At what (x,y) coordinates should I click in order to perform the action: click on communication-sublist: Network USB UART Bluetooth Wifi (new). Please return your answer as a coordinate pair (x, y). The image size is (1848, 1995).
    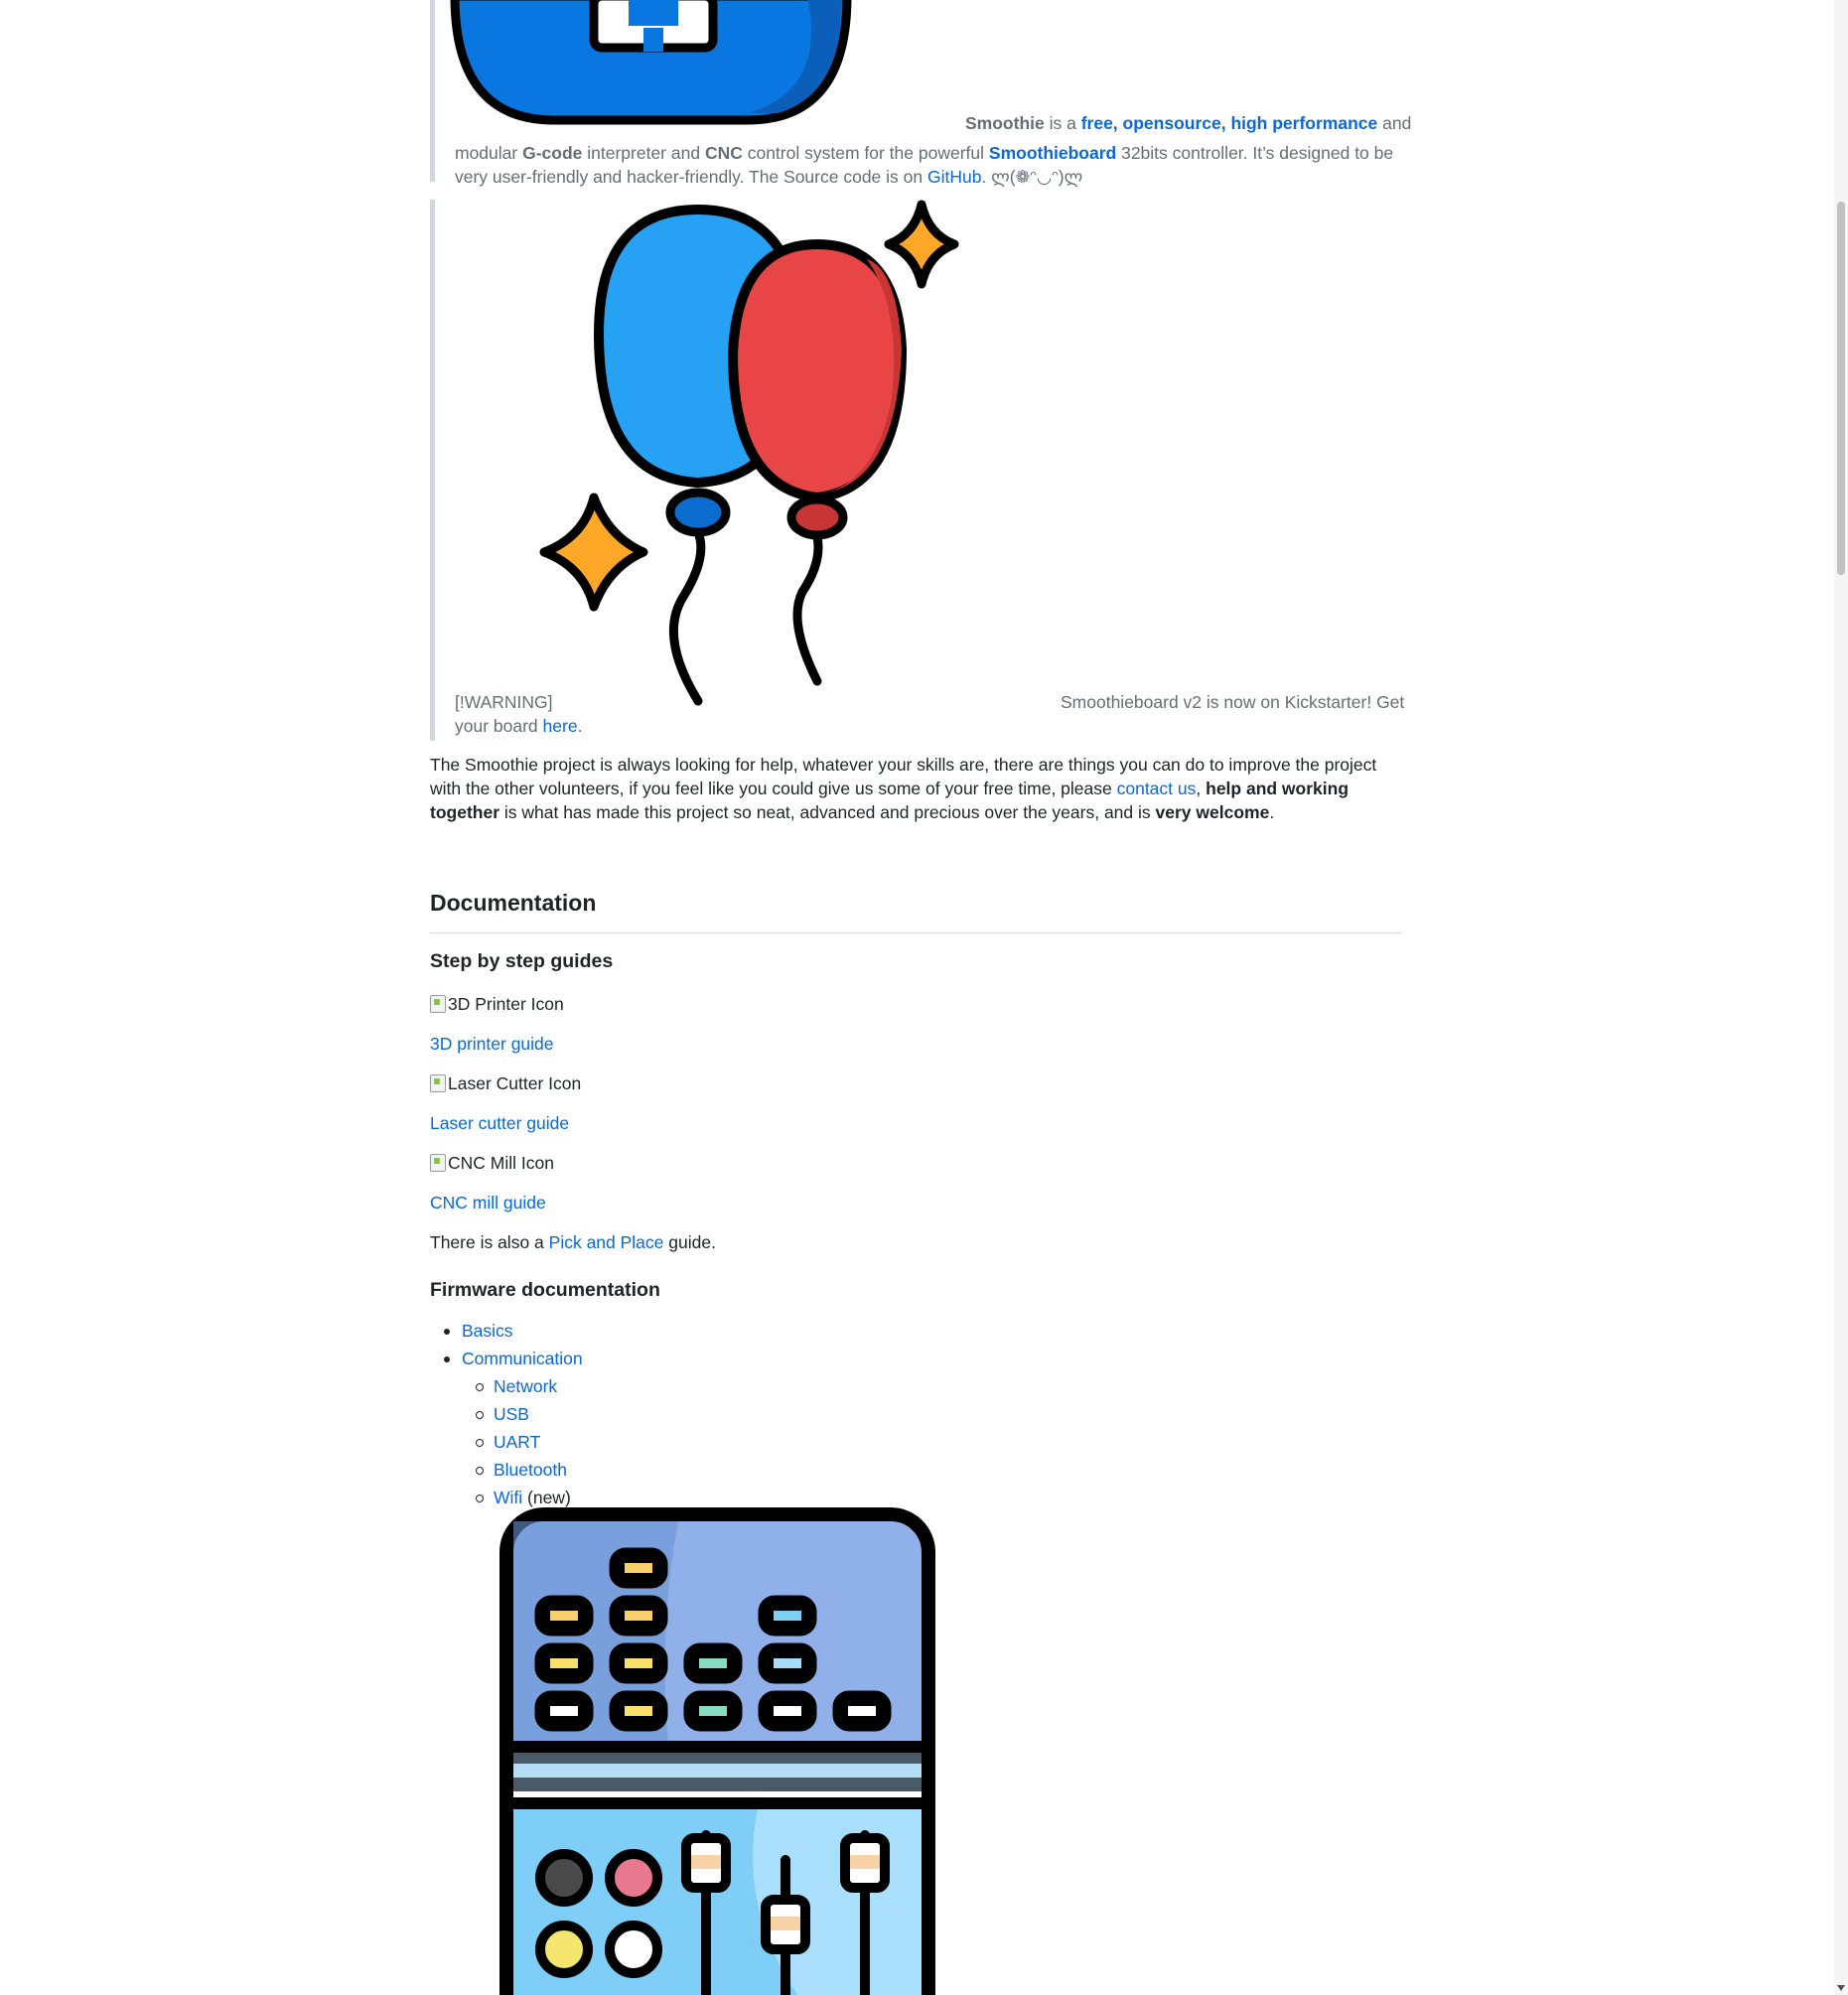
    Looking at the image, I should click on (506, 1443).